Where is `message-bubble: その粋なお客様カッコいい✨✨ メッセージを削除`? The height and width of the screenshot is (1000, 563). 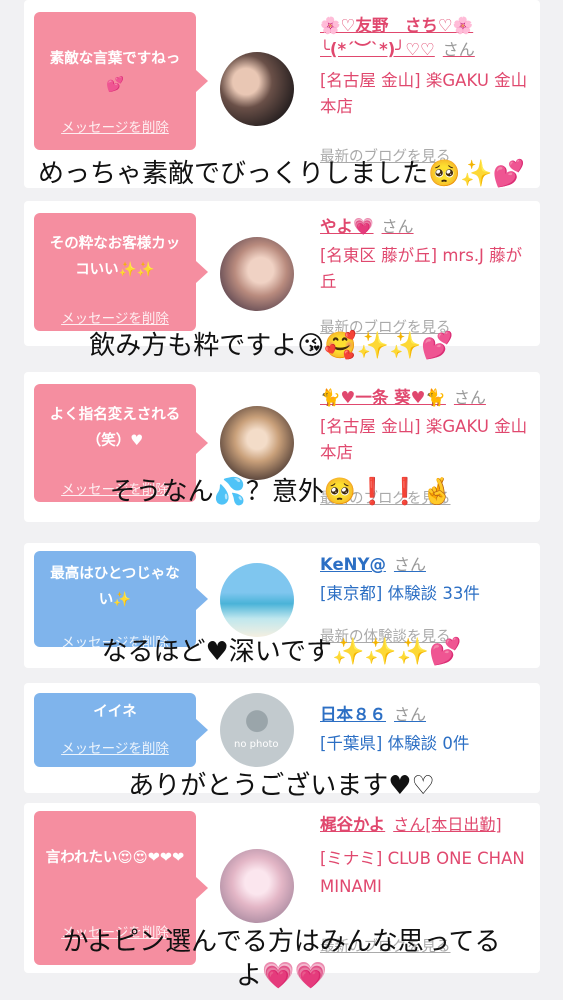
message-bubble: その粋なお客様カッコいい✨✨ メッセージを削除 is located at coordinates (121, 272).